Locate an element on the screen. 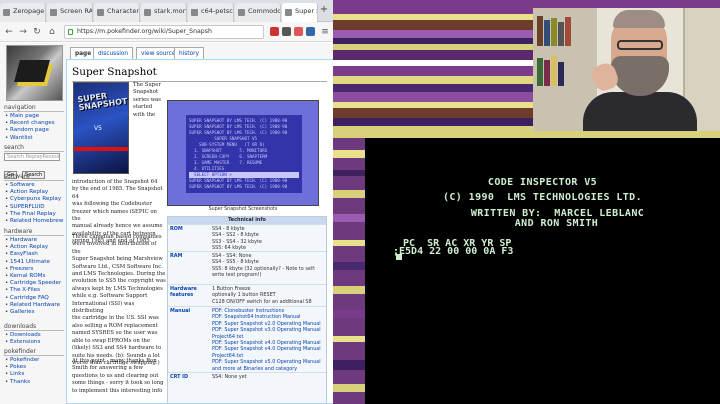 The image size is (720, 404). c64-title-line: CODE INSPECTOR V5 is located at coordinates (542, 182).